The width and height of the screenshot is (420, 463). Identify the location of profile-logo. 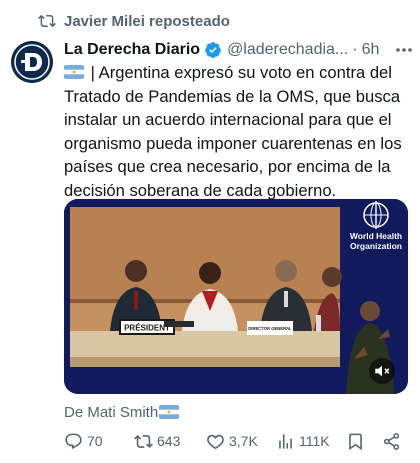
(32, 62).